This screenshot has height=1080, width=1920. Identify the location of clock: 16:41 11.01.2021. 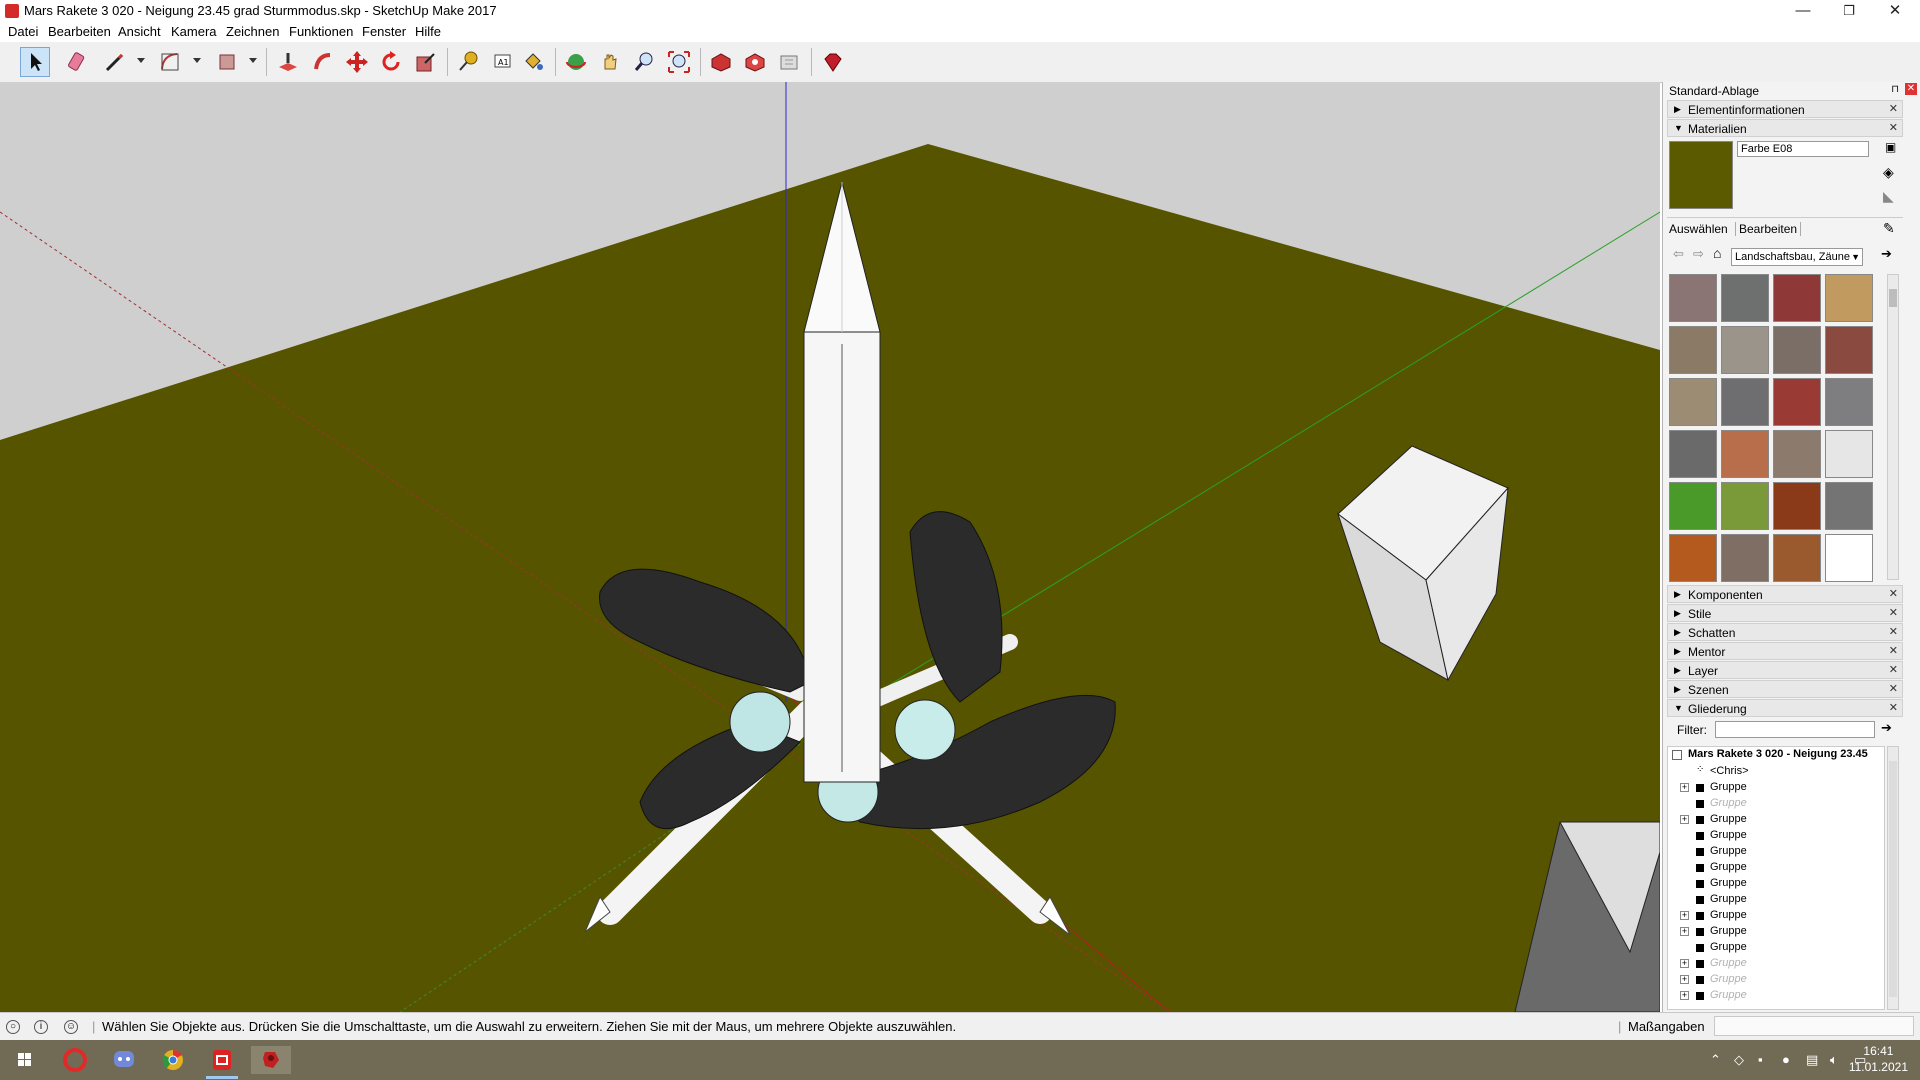
(1878, 1059).